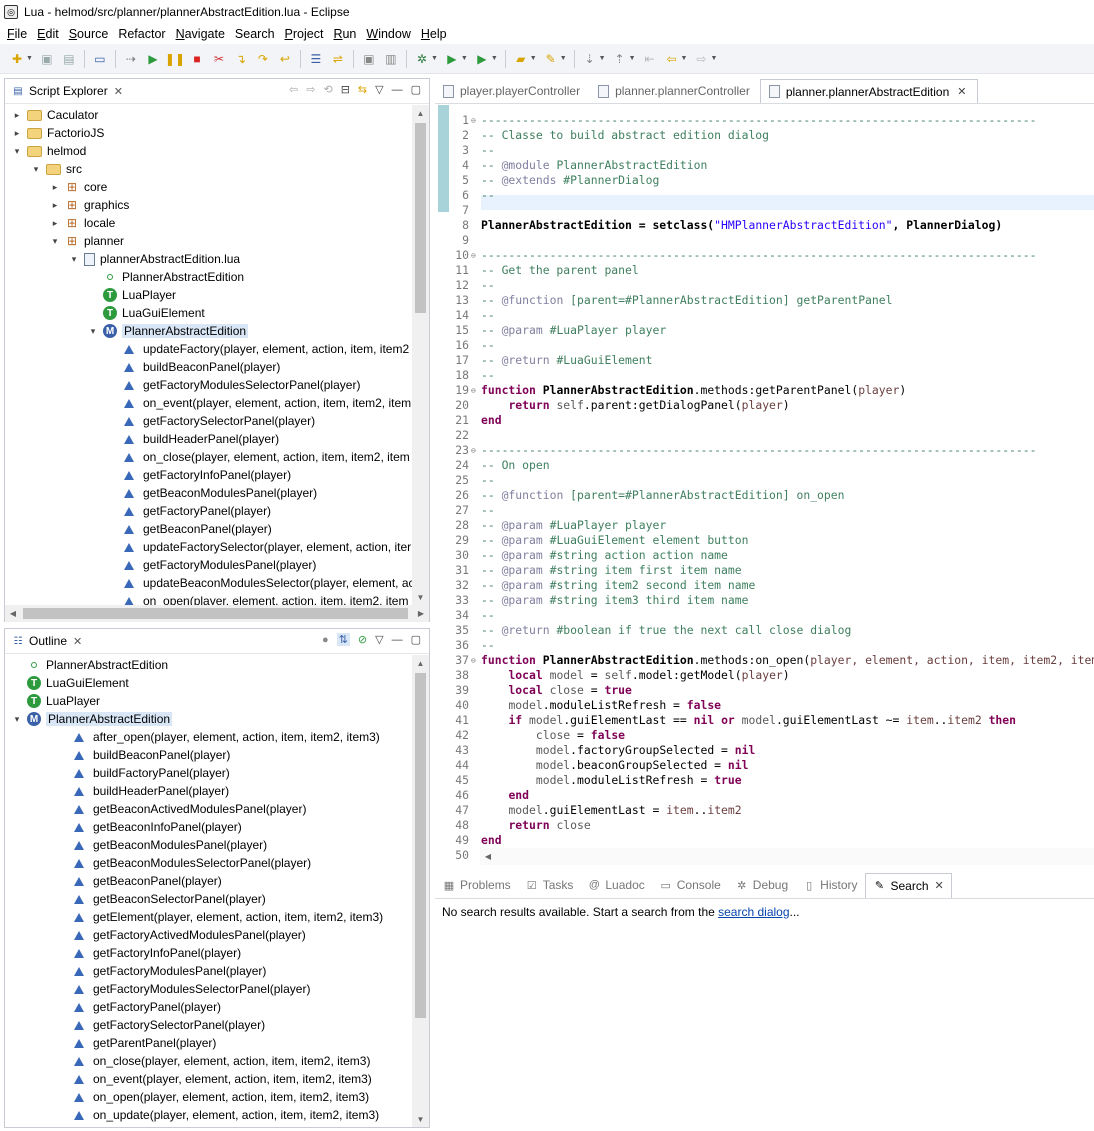 This screenshot has width=1094, height=1131. Describe the element at coordinates (175, 59) in the screenshot. I see `suspend-icon: ❚❚` at that location.